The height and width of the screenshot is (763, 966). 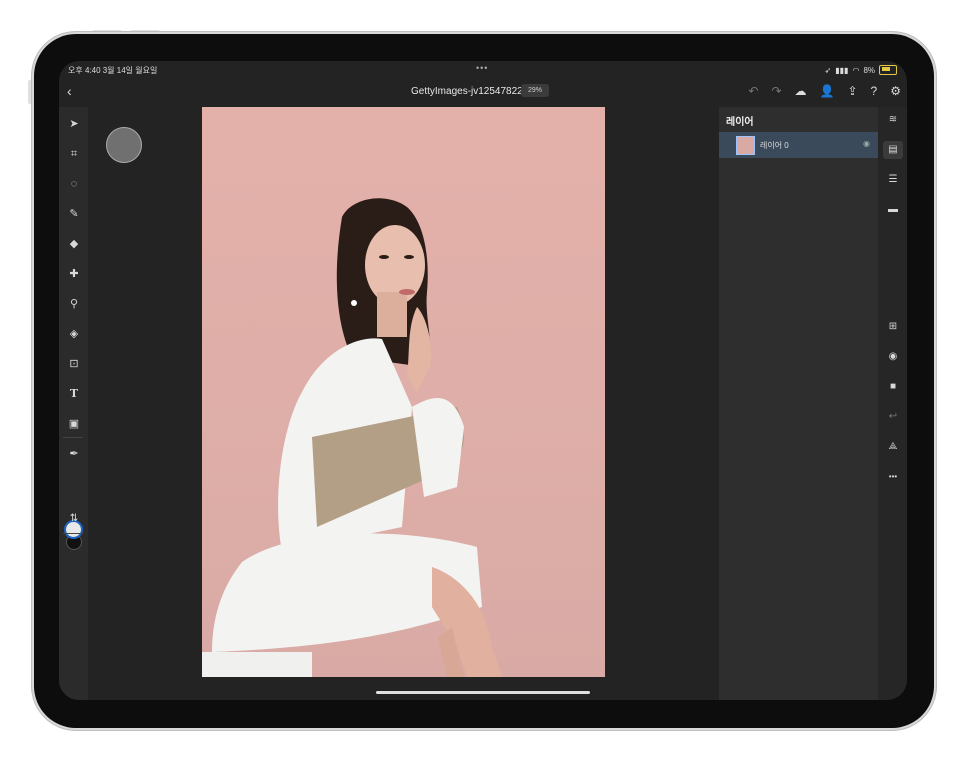 What do you see at coordinates (798, 145) in the screenshot?
I see `layer-row: 레이어 0 ◉` at bounding box center [798, 145].